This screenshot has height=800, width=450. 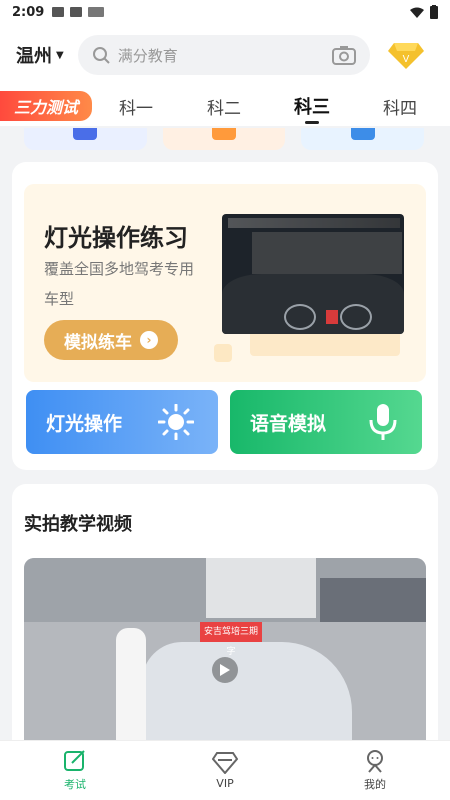 What do you see at coordinates (101, 55) in the screenshot?
I see `search-icon` at bounding box center [101, 55].